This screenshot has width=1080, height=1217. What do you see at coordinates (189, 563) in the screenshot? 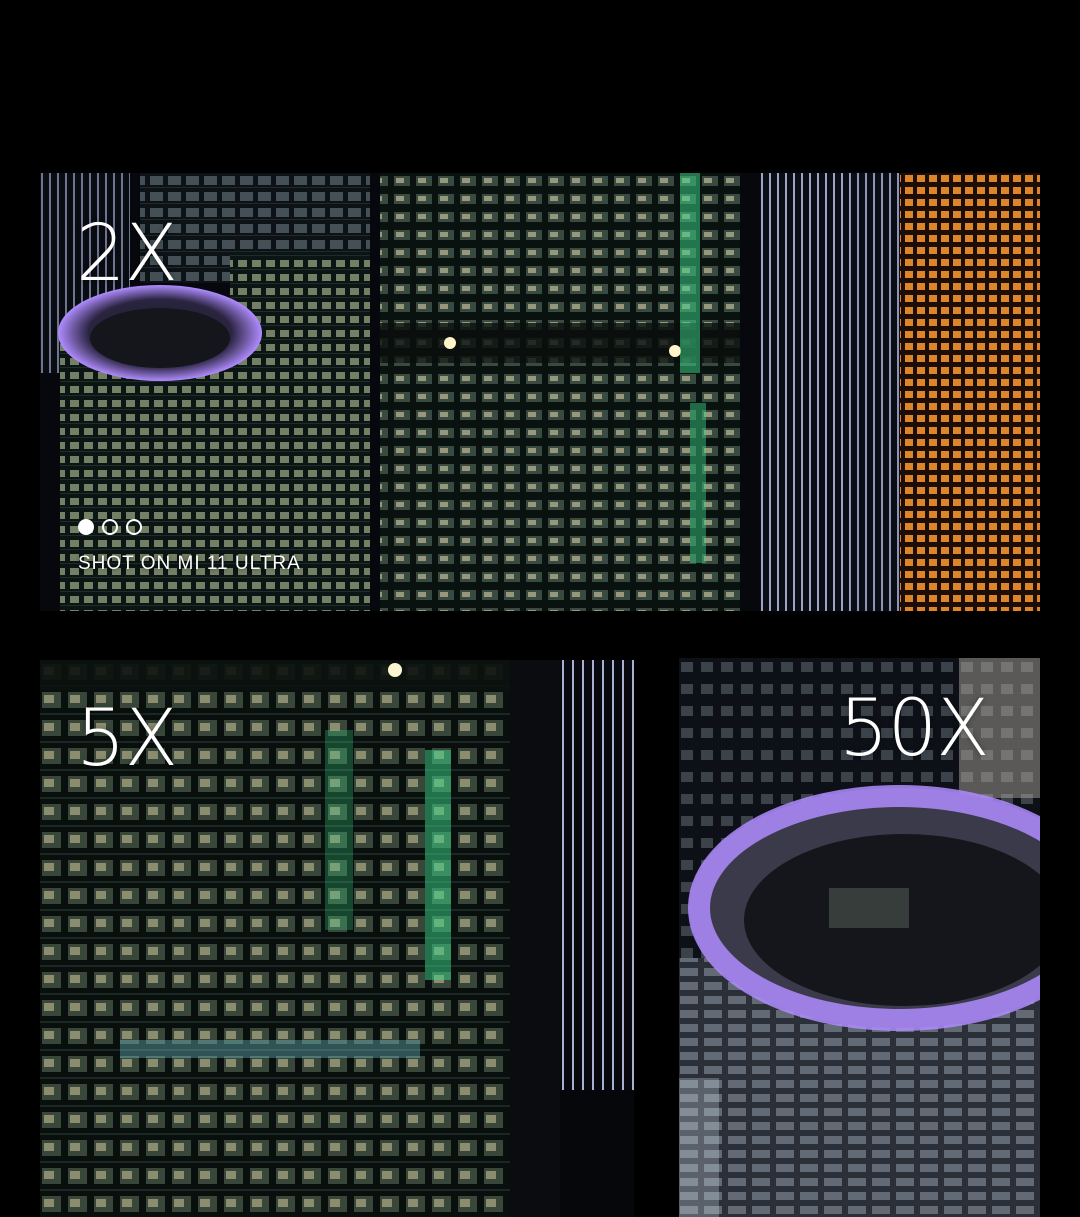
I see `shot-on-caption: SHOT ON MI 11 ULTRA` at bounding box center [189, 563].